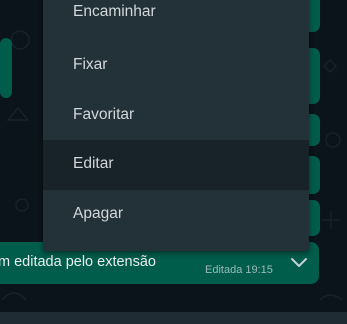 The height and width of the screenshot is (324, 347). I want to click on composer-bar, so click(173, 318).